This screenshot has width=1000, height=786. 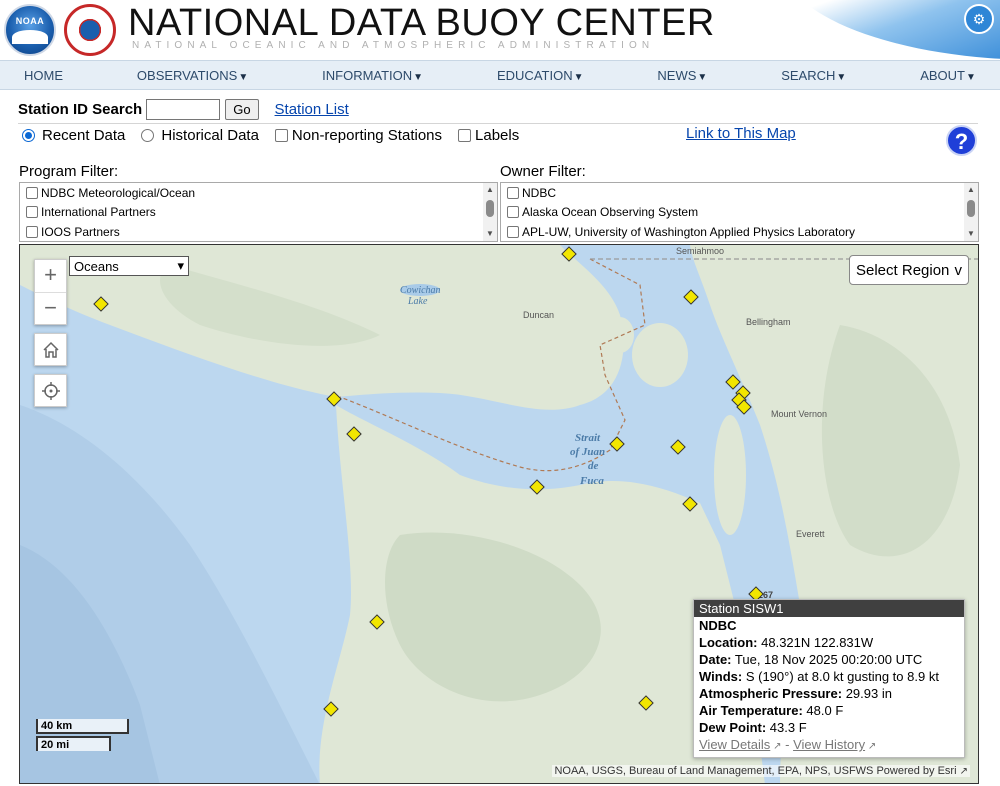 What do you see at coordinates (741, 133) in the screenshot?
I see `link-to-this-map: Link to This Map` at bounding box center [741, 133].